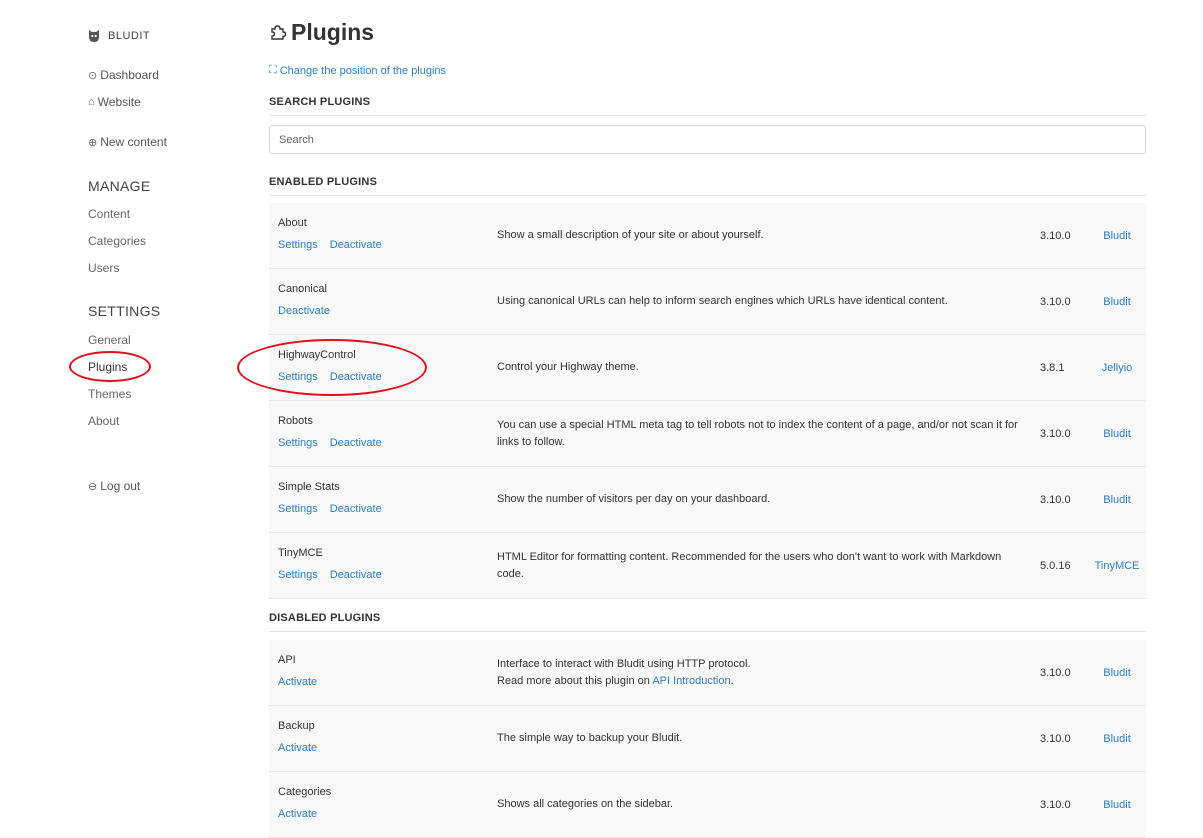  I want to click on section-search-plugins: SEARCH PLUGINS, so click(707, 106).